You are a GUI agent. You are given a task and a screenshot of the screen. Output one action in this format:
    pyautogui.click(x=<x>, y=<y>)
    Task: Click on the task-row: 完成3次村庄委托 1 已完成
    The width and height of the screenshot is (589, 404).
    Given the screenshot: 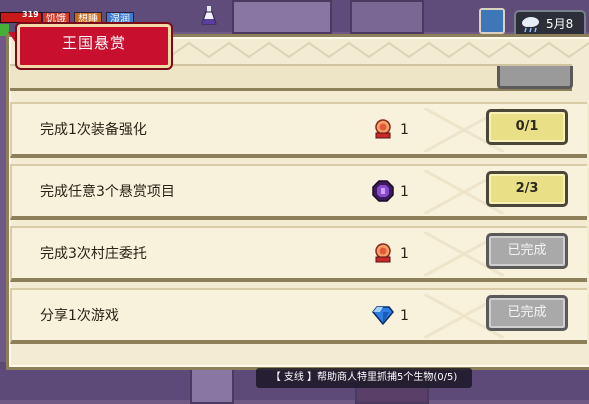 What is the action you would take?
    pyautogui.click(x=298, y=254)
    